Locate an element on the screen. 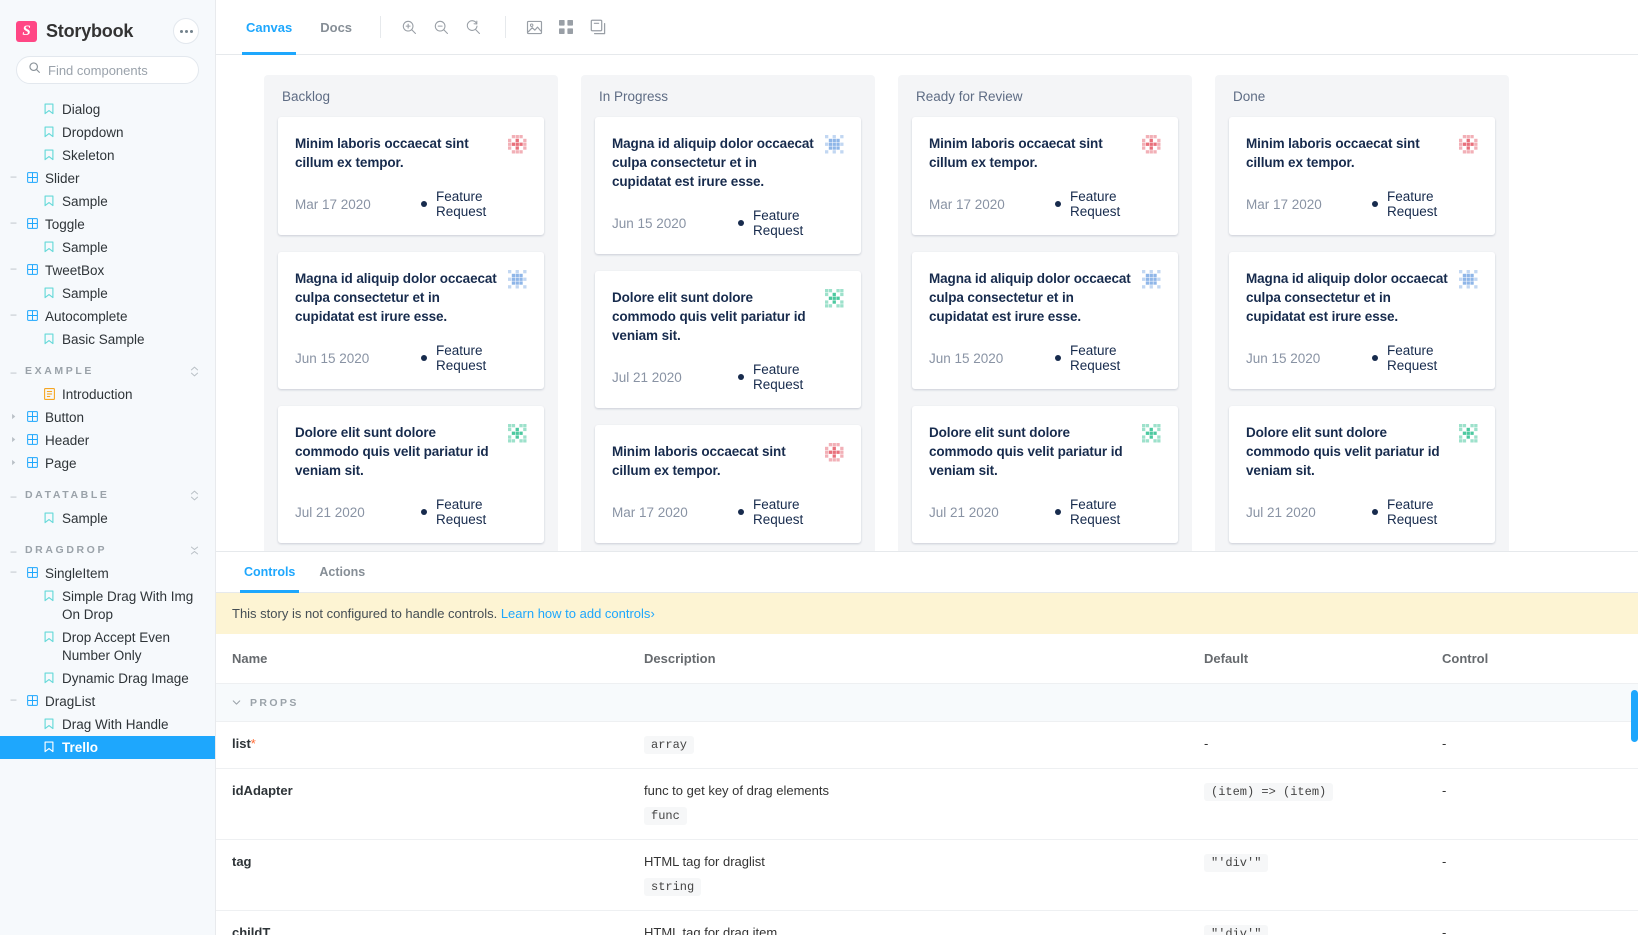 The width and height of the screenshot is (1638, 935). section-header-datatable: DATATABLE is located at coordinates (107, 491).